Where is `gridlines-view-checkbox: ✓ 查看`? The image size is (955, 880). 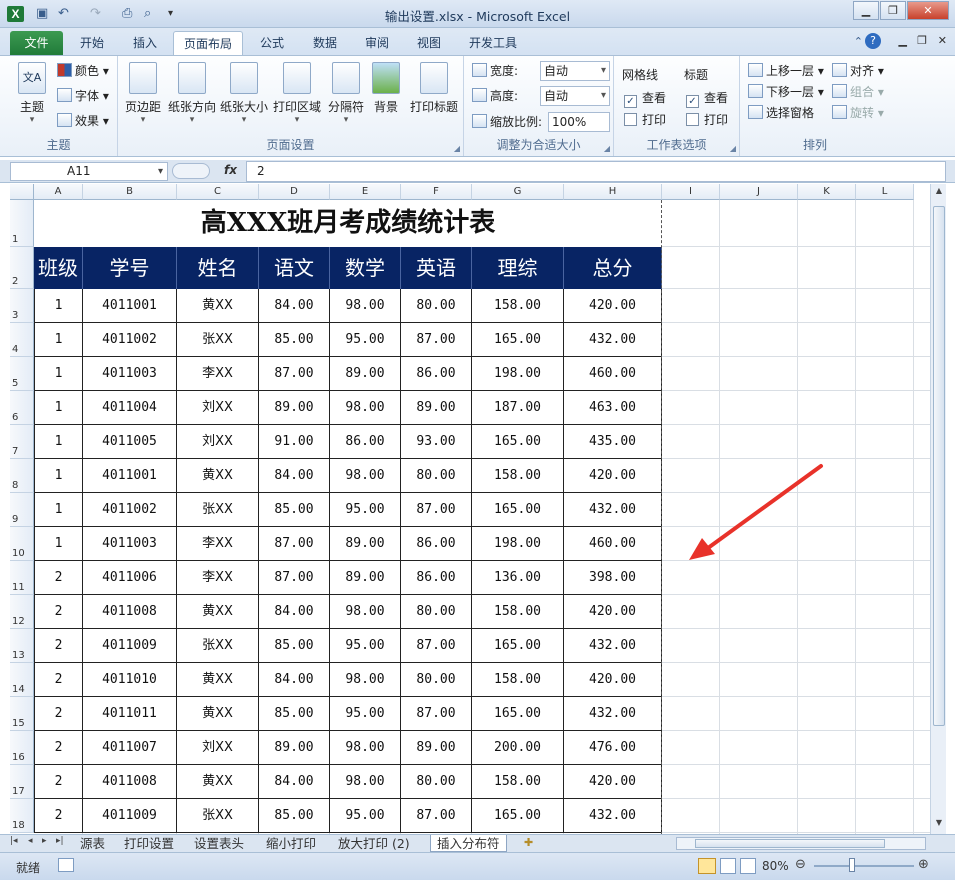 gridlines-view-checkbox: ✓ 查看 is located at coordinates (645, 98).